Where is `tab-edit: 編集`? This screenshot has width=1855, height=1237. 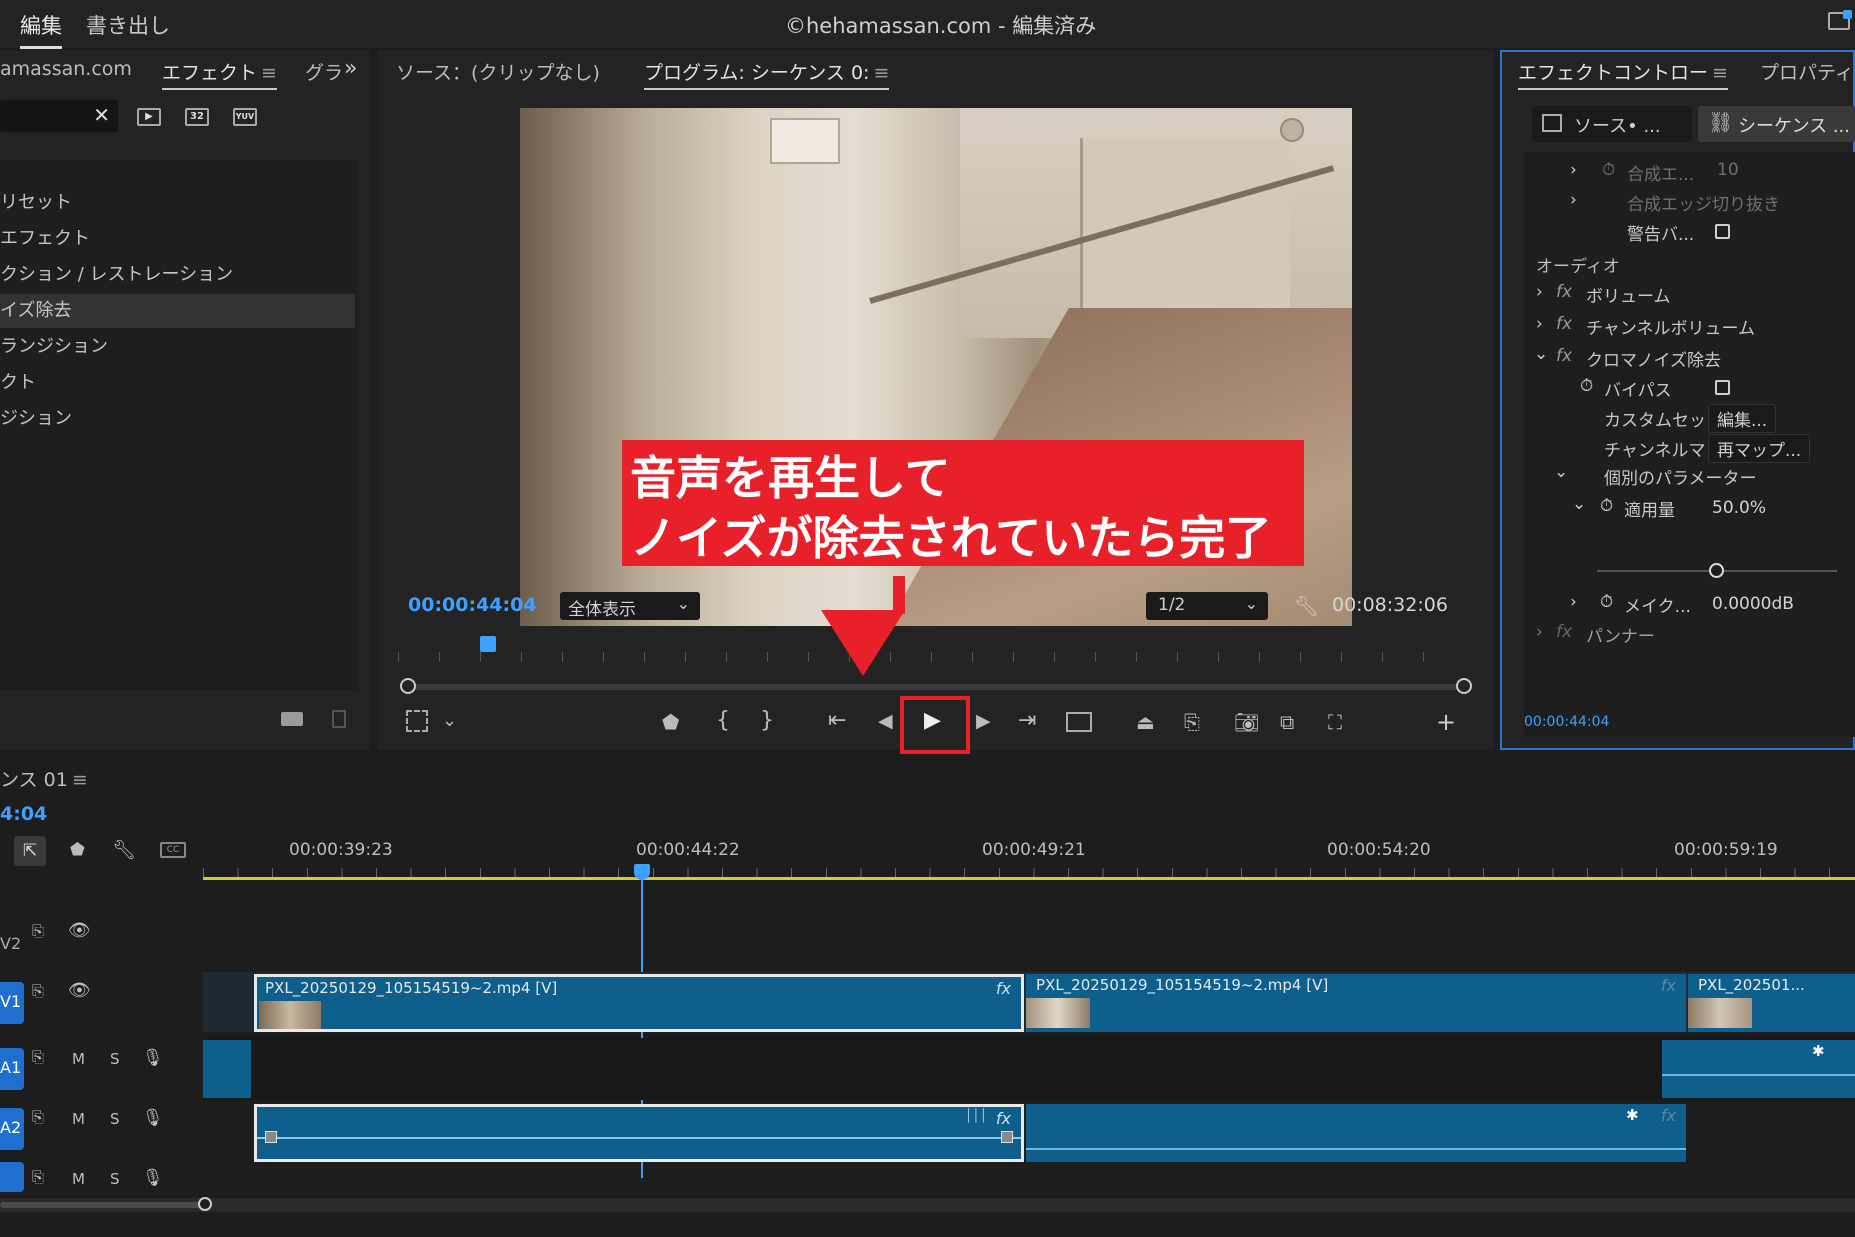 tab-edit: 編集 is located at coordinates (41, 29).